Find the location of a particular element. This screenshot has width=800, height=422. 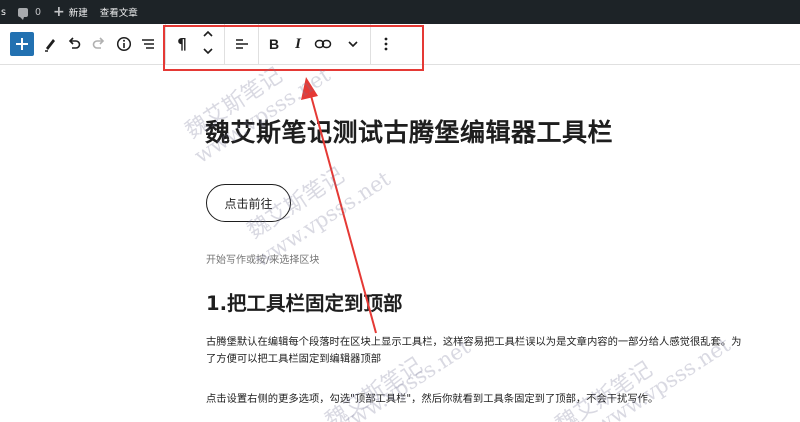

list-view-button is located at coordinates (148, 44).